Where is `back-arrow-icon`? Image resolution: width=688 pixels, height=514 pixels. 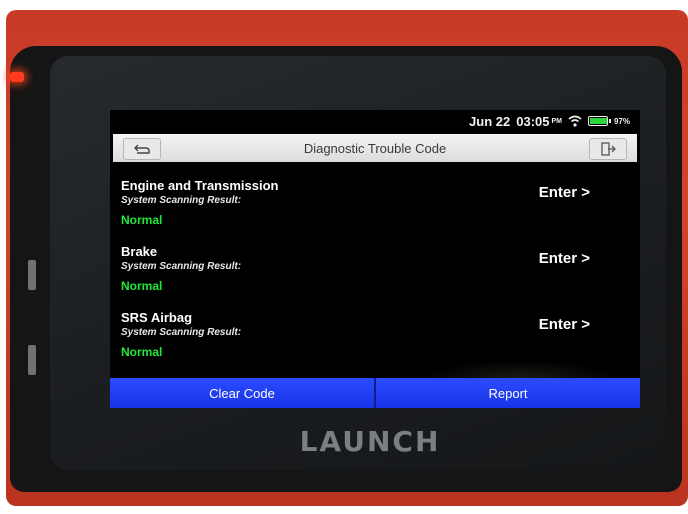
back-arrow-icon is located at coordinates (142, 149).